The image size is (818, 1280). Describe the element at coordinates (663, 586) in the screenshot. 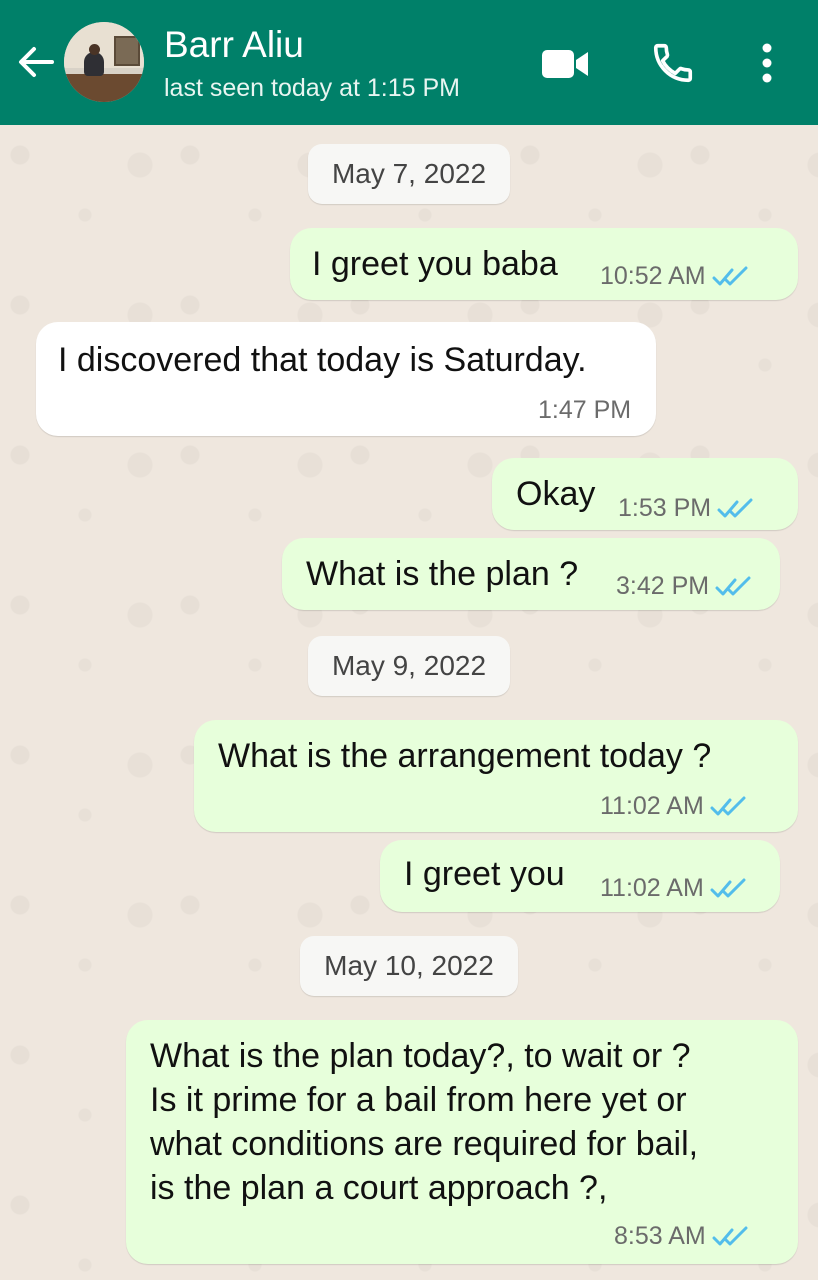

I see `message-time: 3:42 PM` at that location.